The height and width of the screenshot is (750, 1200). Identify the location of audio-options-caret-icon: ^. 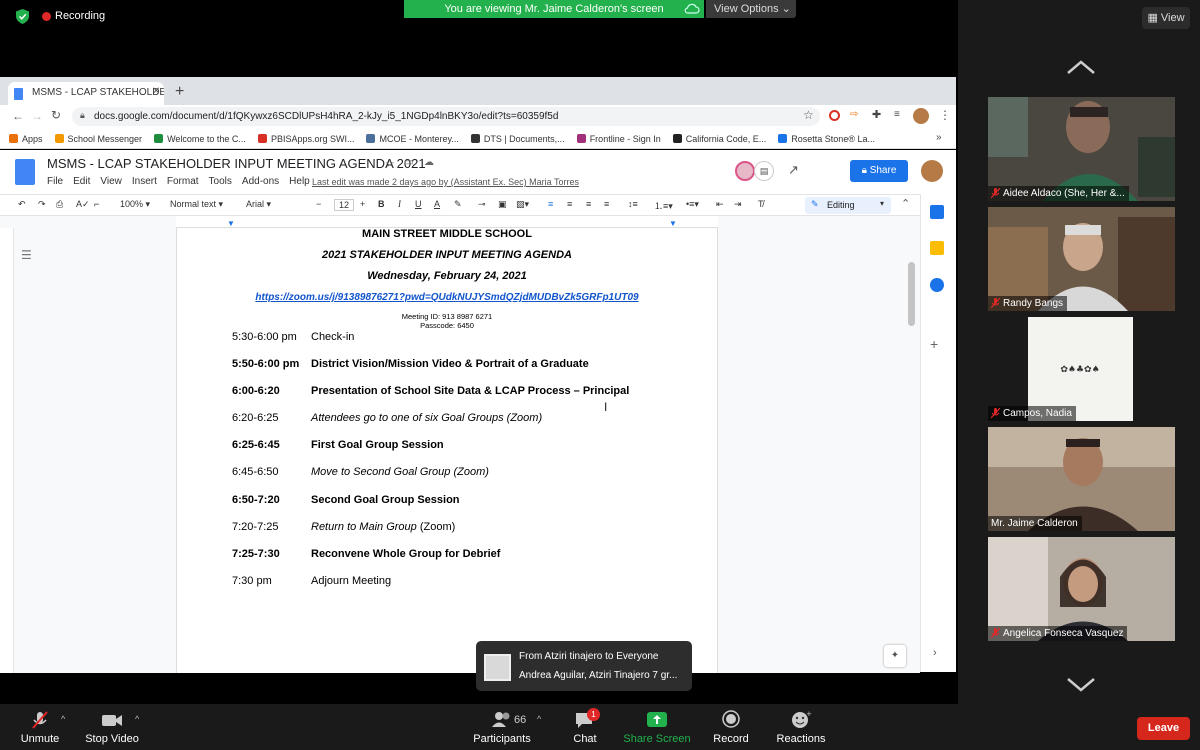
(63, 719).